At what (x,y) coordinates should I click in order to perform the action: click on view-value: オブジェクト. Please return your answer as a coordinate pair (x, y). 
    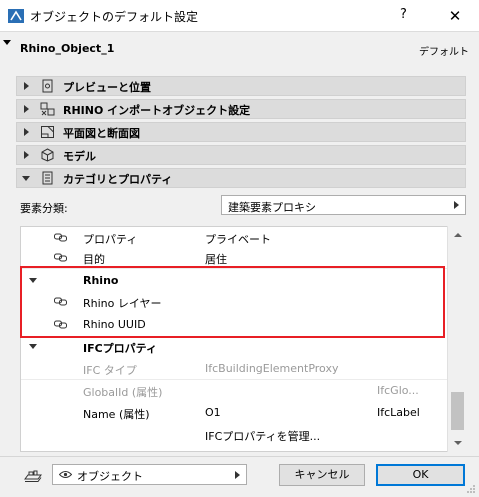
    Looking at the image, I should click on (110, 476).